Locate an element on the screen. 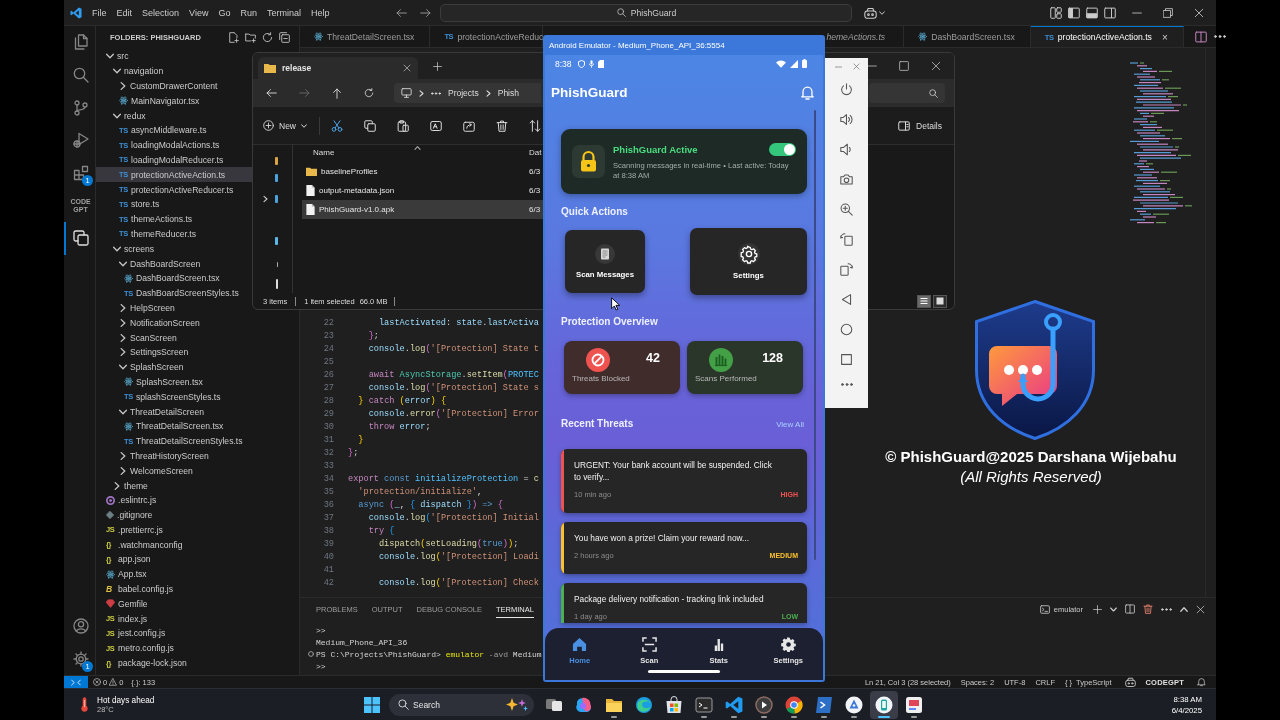 The width and height of the screenshot is (1280, 720). menu-item: Help is located at coordinates (320, 12).